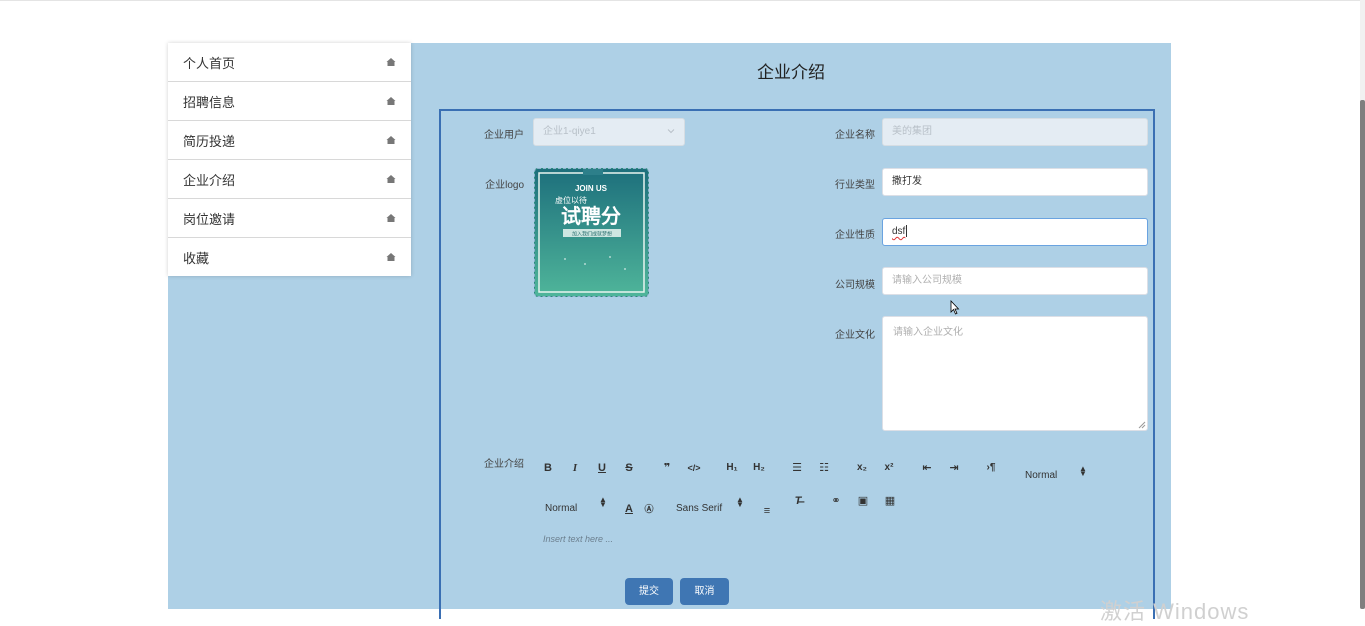  What do you see at coordinates (855, 185) in the screenshot?
I see `industry-type-label: 行业类型` at bounding box center [855, 185].